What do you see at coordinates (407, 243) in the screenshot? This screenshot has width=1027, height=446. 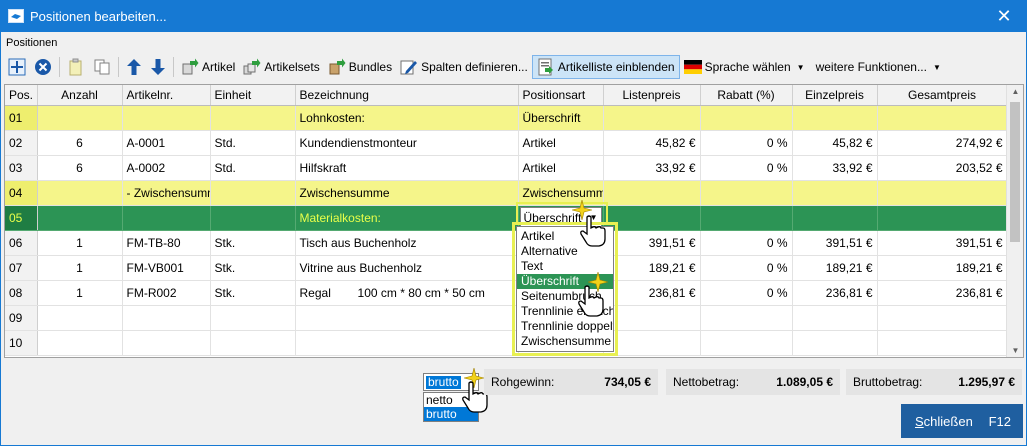 I see `cell-bezeichnung: Tisch aus Buchenholz` at bounding box center [407, 243].